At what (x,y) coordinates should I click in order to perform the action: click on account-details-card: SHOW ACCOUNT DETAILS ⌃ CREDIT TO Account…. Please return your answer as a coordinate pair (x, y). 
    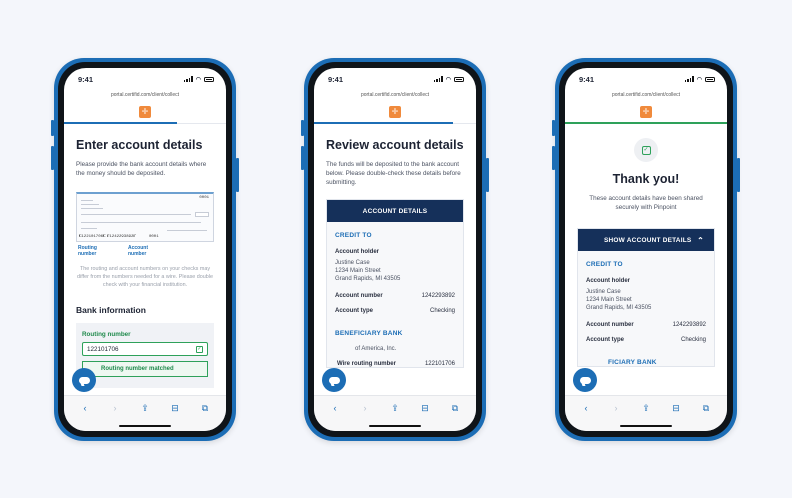
    Looking at the image, I should click on (646, 297).